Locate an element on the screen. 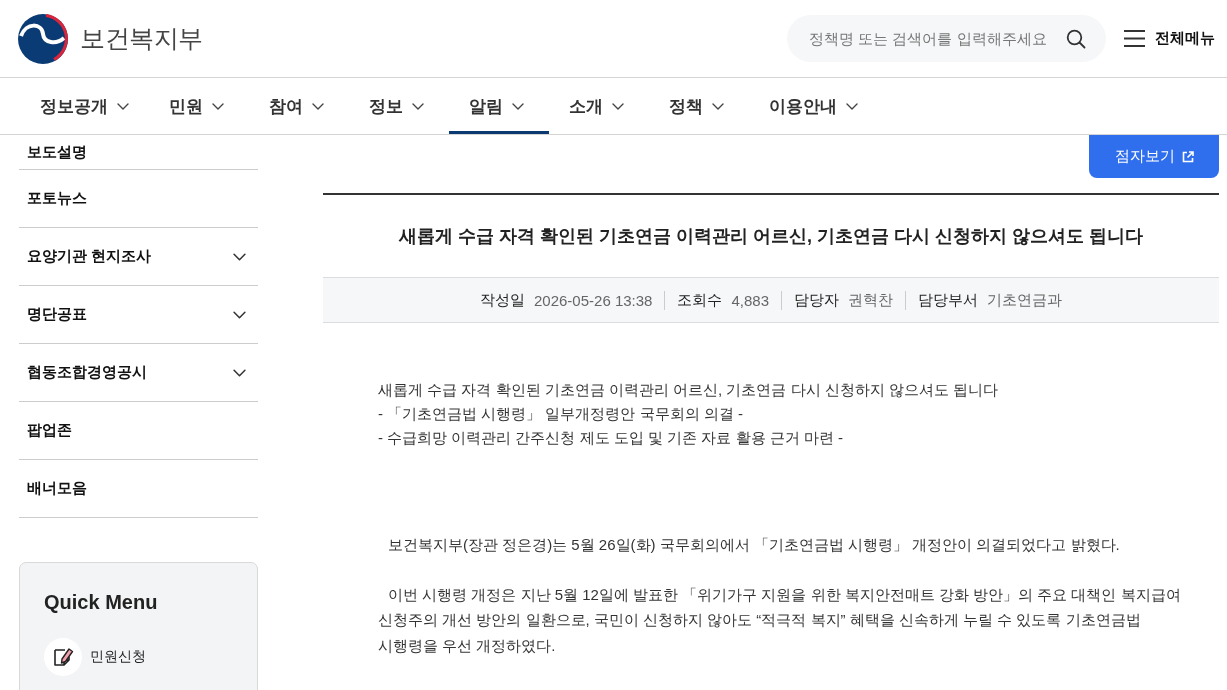  note-pencil-icon is located at coordinates (63, 657).